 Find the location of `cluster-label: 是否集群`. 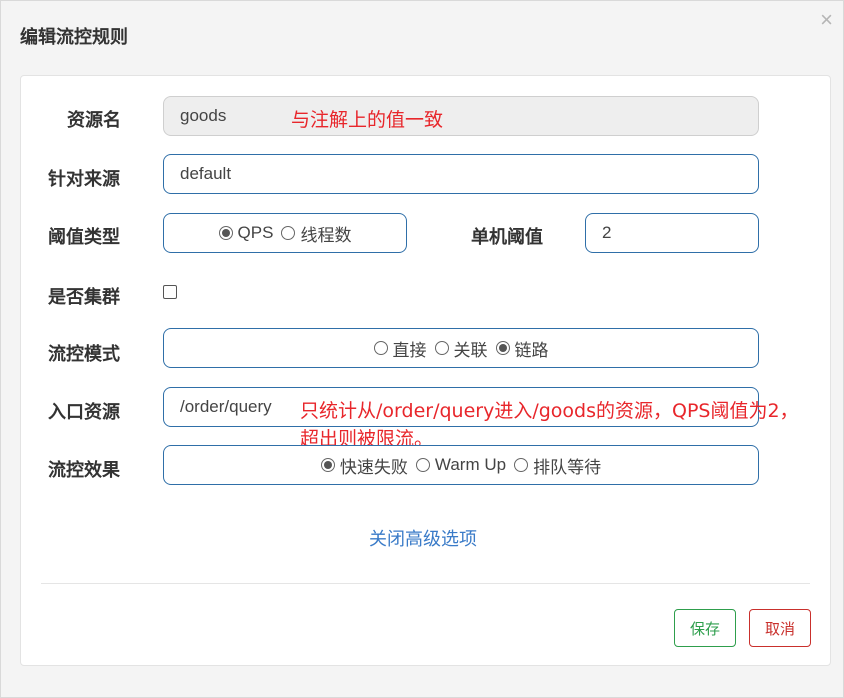

cluster-label: 是否集群 is located at coordinates (84, 297).